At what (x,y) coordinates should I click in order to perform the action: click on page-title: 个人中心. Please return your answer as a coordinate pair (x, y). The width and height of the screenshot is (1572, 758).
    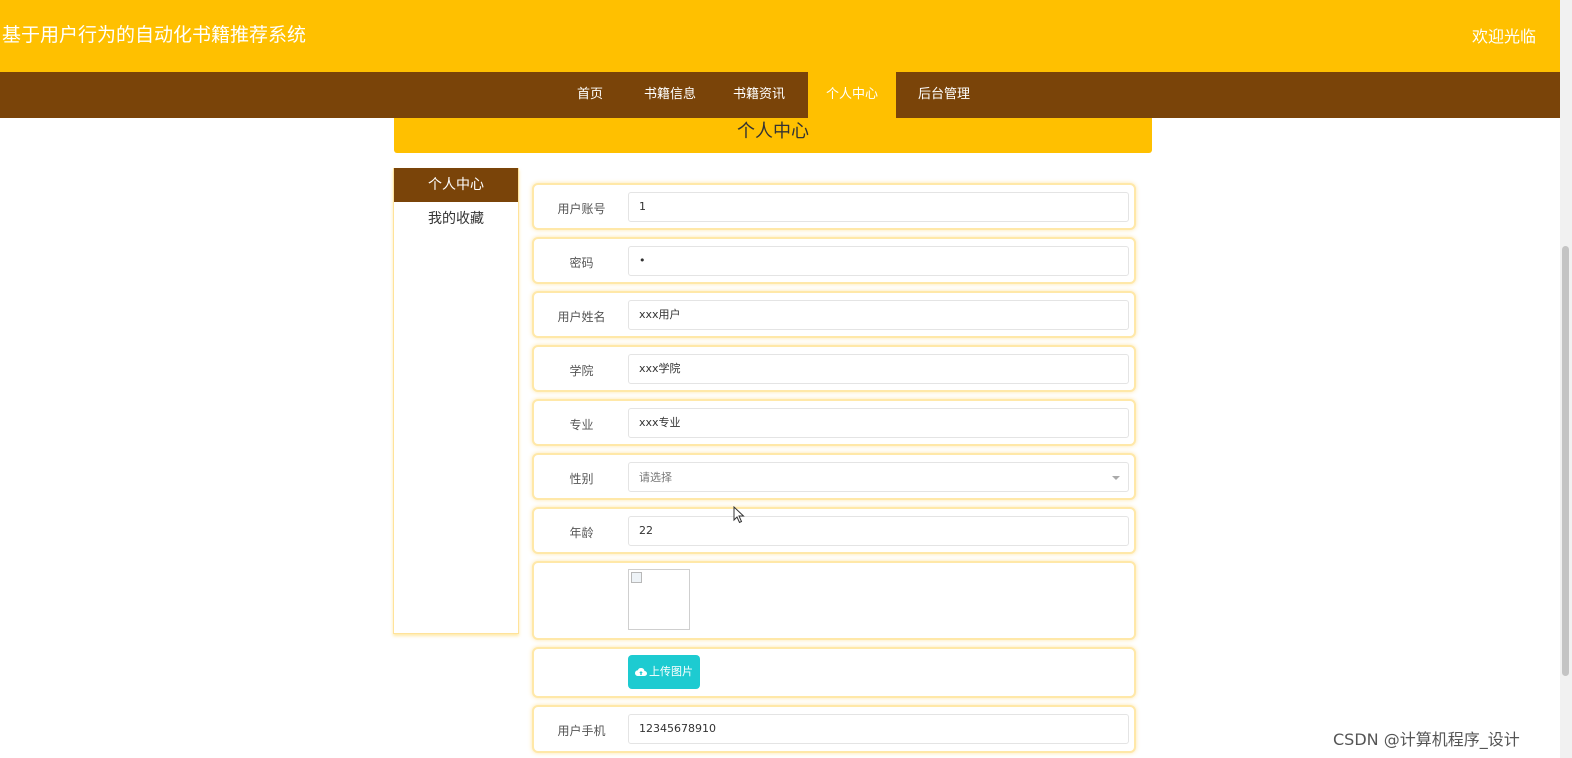
    Looking at the image, I should click on (773, 135).